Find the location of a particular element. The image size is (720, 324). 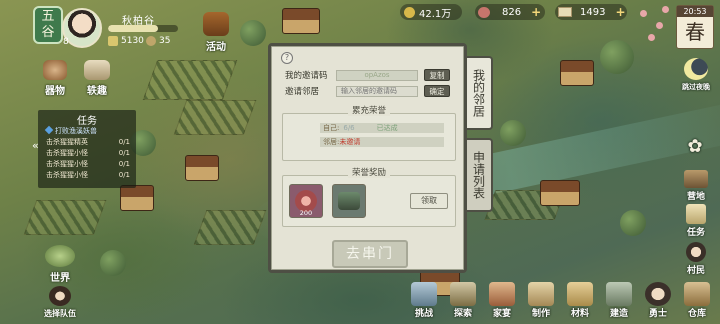

moon-icon is located at coordinates (696, 69).